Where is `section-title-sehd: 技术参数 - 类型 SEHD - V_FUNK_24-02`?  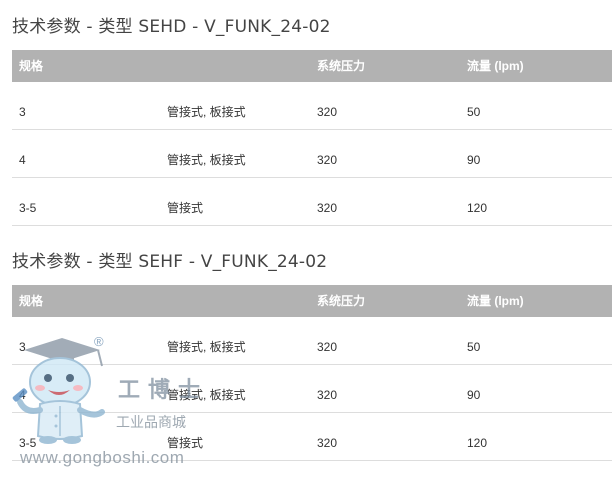
section-title-sehd: 技术参数 - 类型 SEHD - V_FUNK_24-02 is located at coordinates (171, 27).